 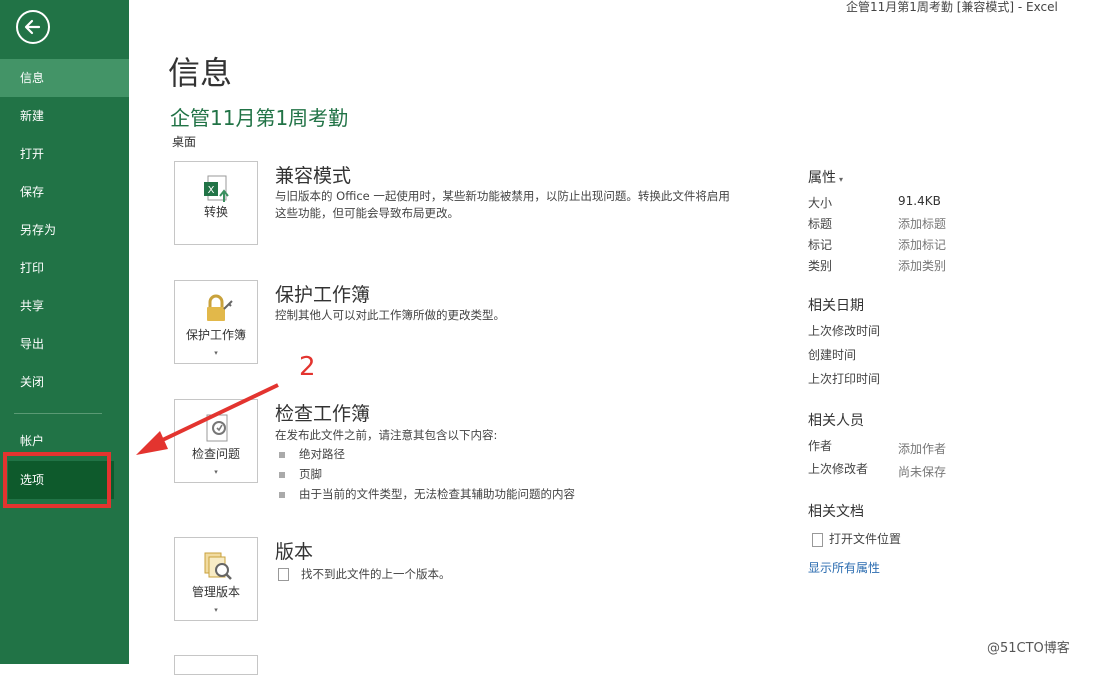 I want to click on convert-button: X 转换, so click(x=216, y=203).